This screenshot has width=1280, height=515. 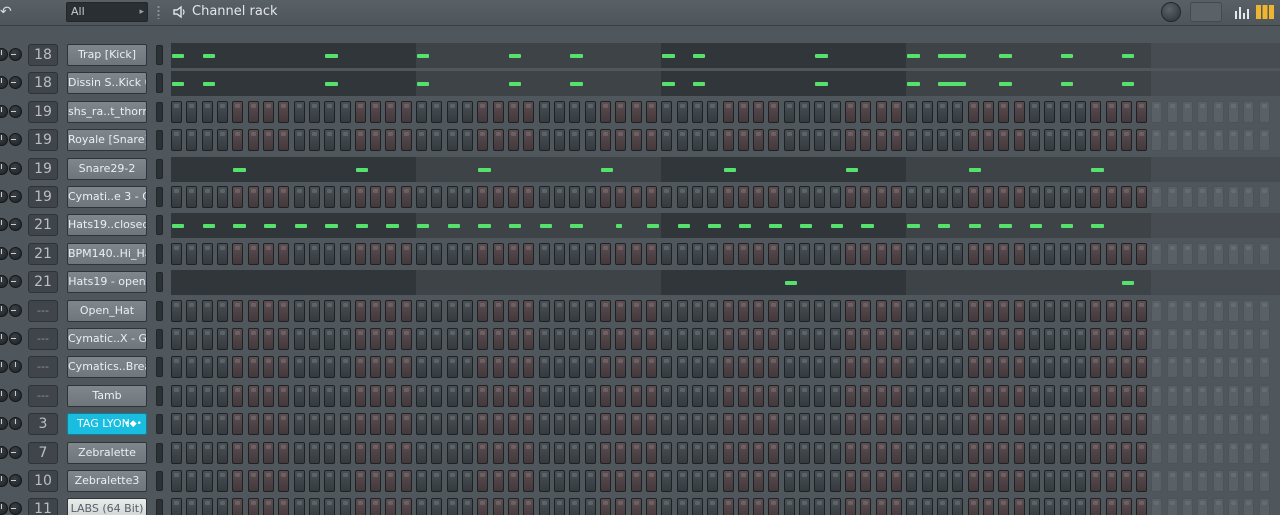 I want to click on mixer-track-selector: 21, so click(x=43, y=225).